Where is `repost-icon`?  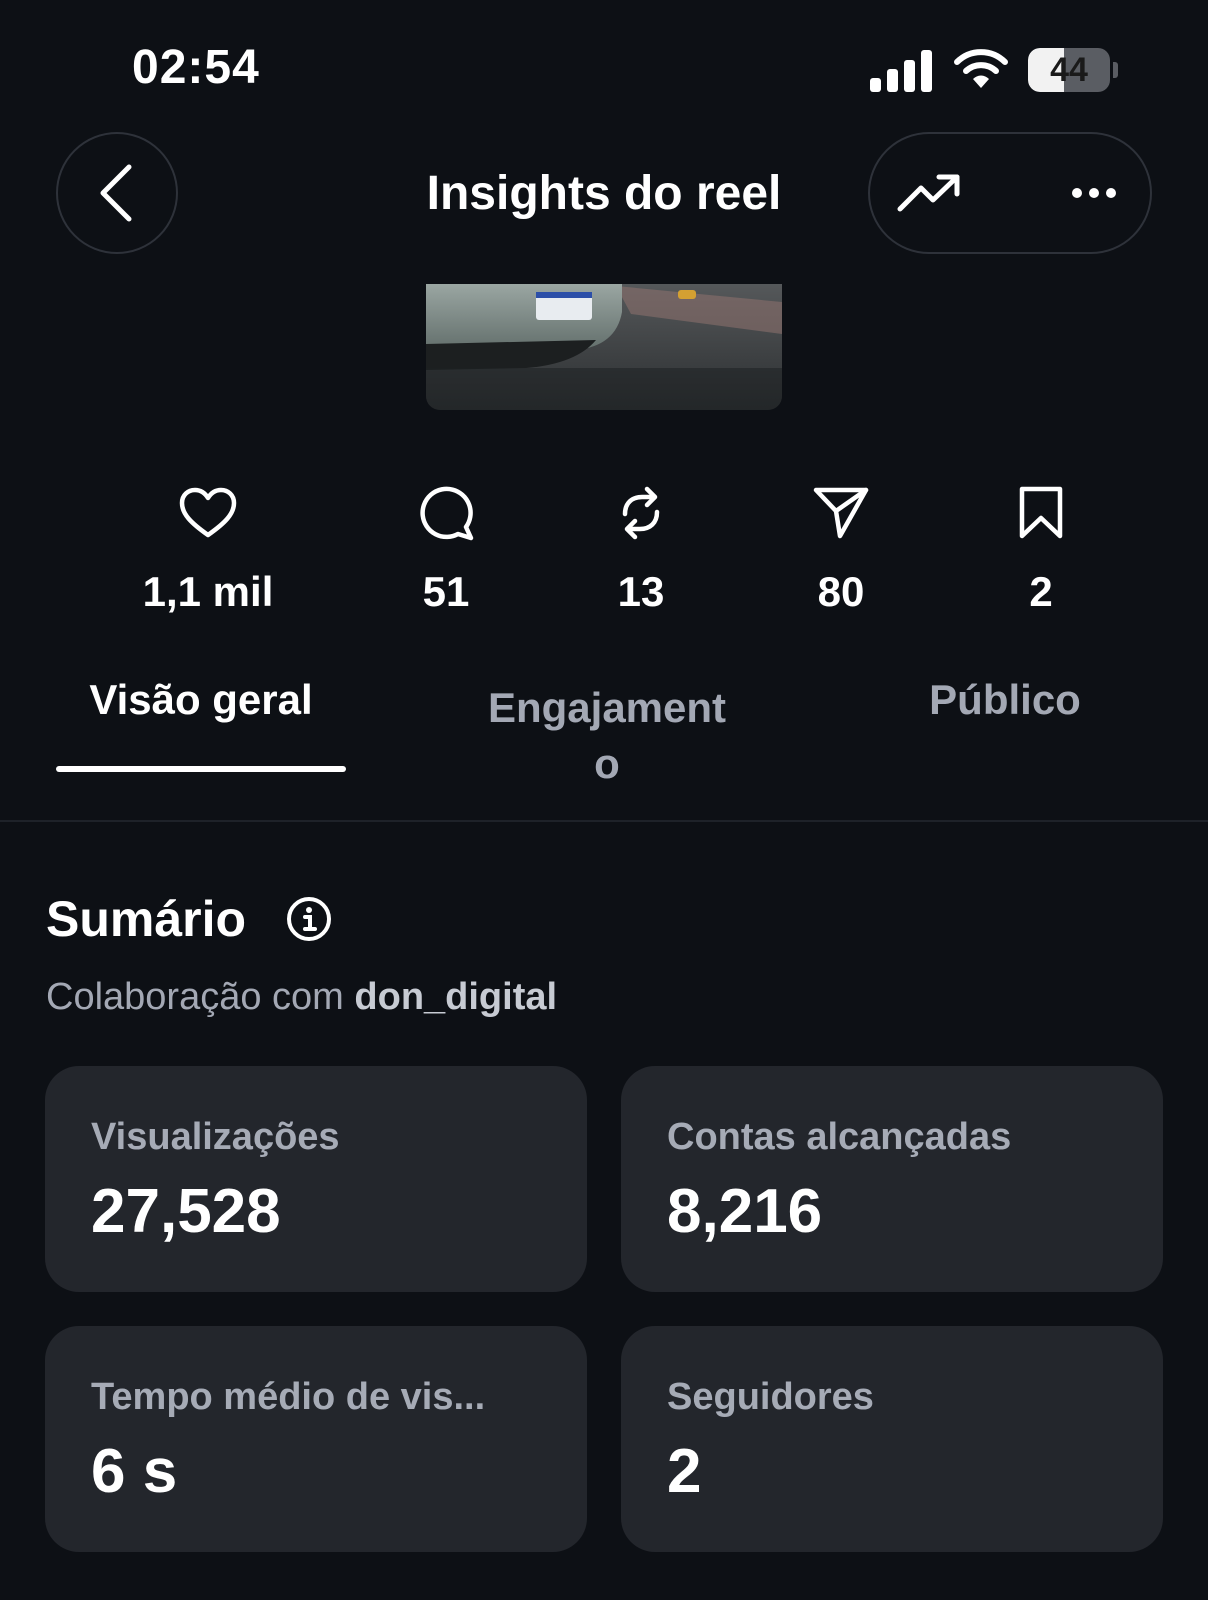
repost-icon is located at coordinates (641, 513).